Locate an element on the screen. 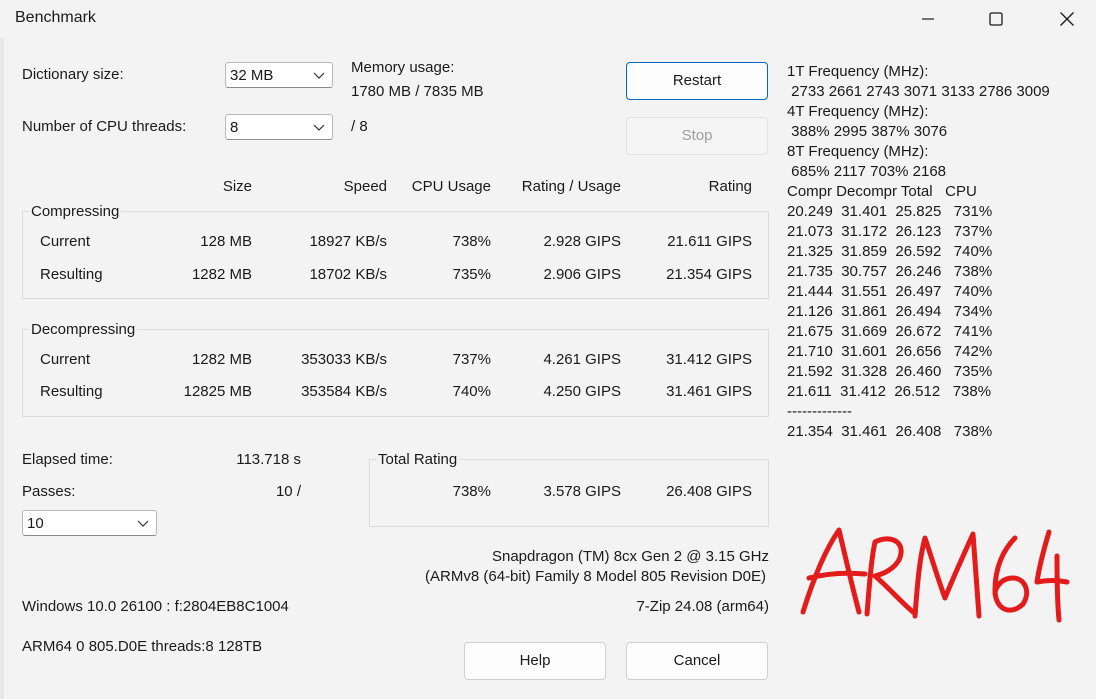 Image resolution: width=1096 pixels, height=699 pixels. memory-usage-label: Memory usage: is located at coordinates (403, 67).